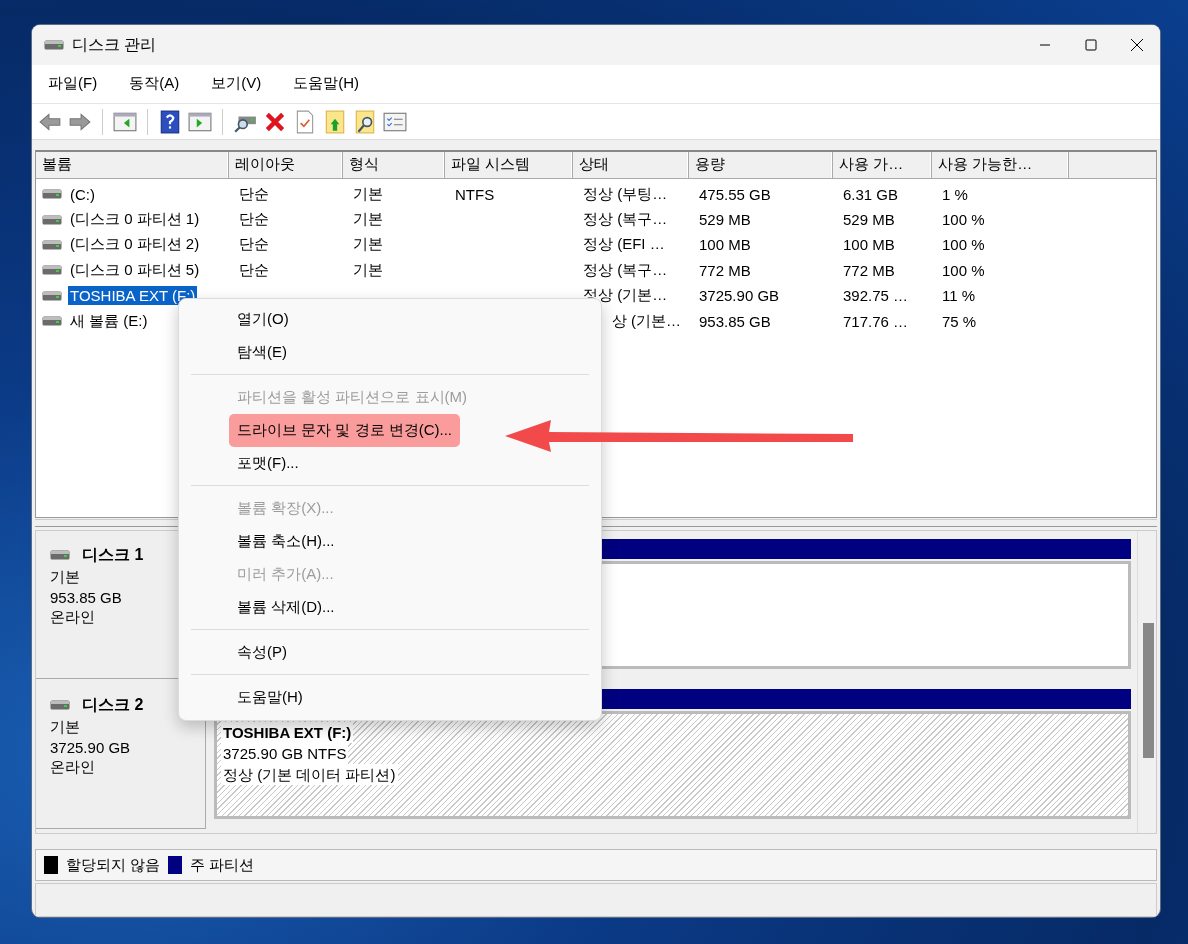 Image resolution: width=1188 pixels, height=944 pixels. What do you see at coordinates (739, 296) in the screenshot?
I see `table-cell-text: 3725.90 GB` at bounding box center [739, 296].